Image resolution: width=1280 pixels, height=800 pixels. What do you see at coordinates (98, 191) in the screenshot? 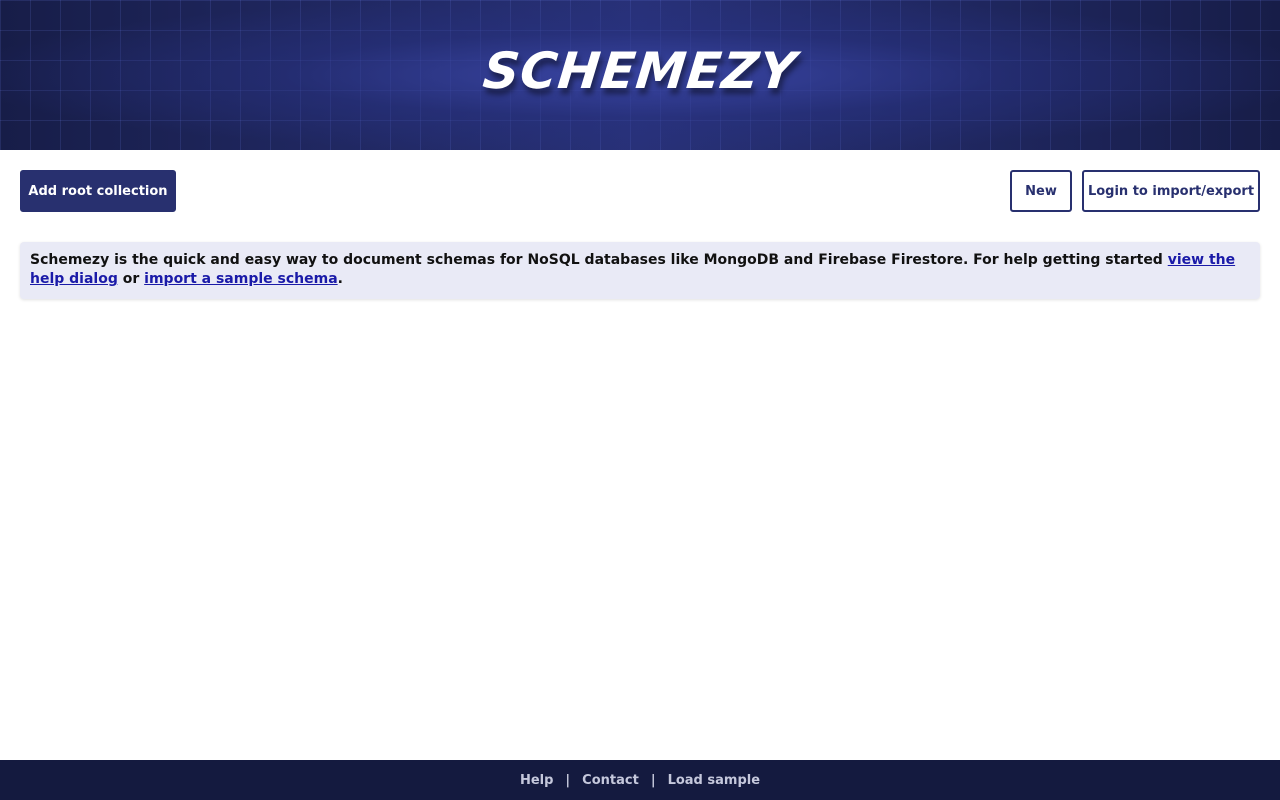
I see `add-root-collection-button: Add root collection` at bounding box center [98, 191].